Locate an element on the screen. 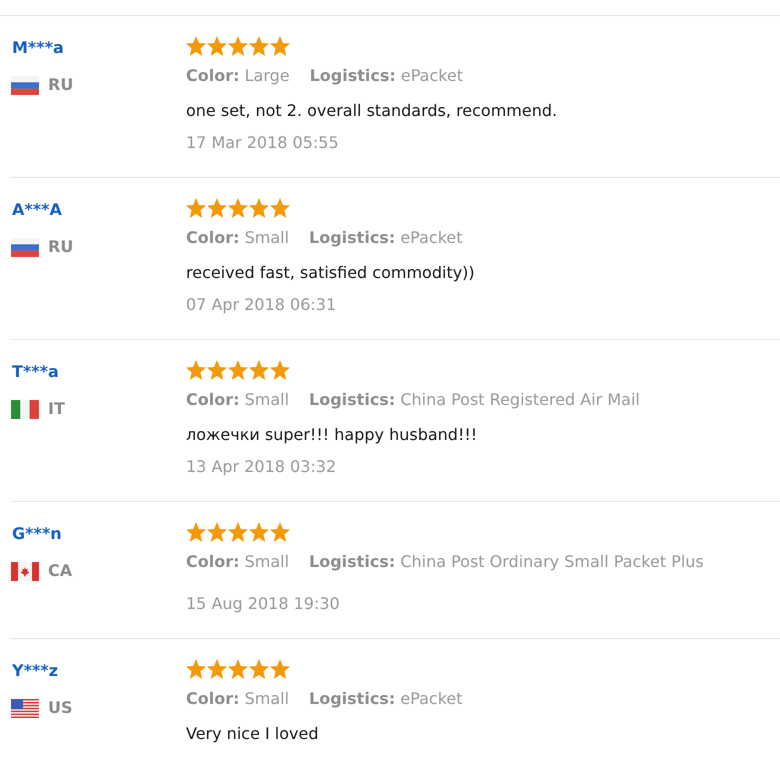 The height and width of the screenshot is (765, 780). review-date: 13 Apr 2018 03:32 is located at coordinates (261, 467).